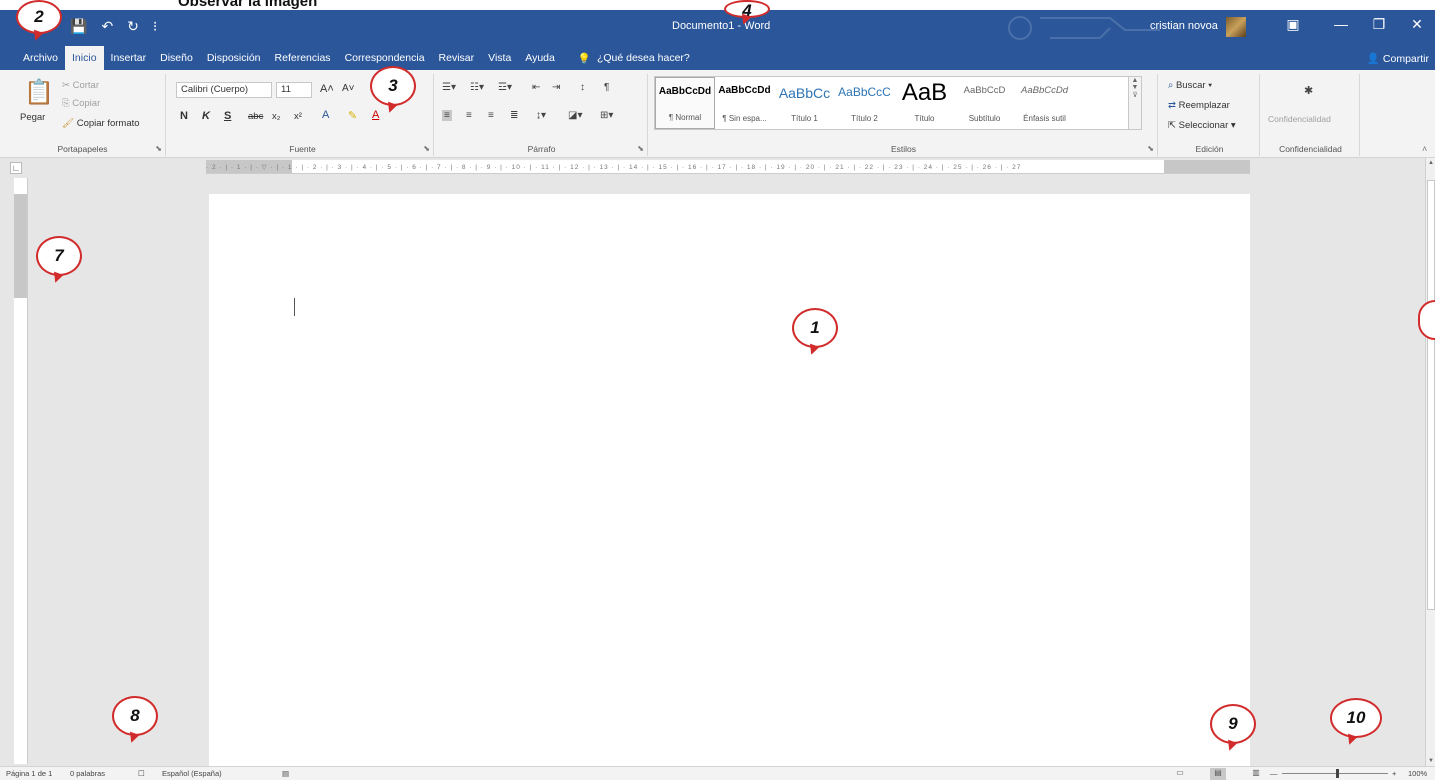 This screenshot has width=1435, height=780. Describe the element at coordinates (67, 103) in the screenshot. I see `copy-icon: ⎘` at that location.